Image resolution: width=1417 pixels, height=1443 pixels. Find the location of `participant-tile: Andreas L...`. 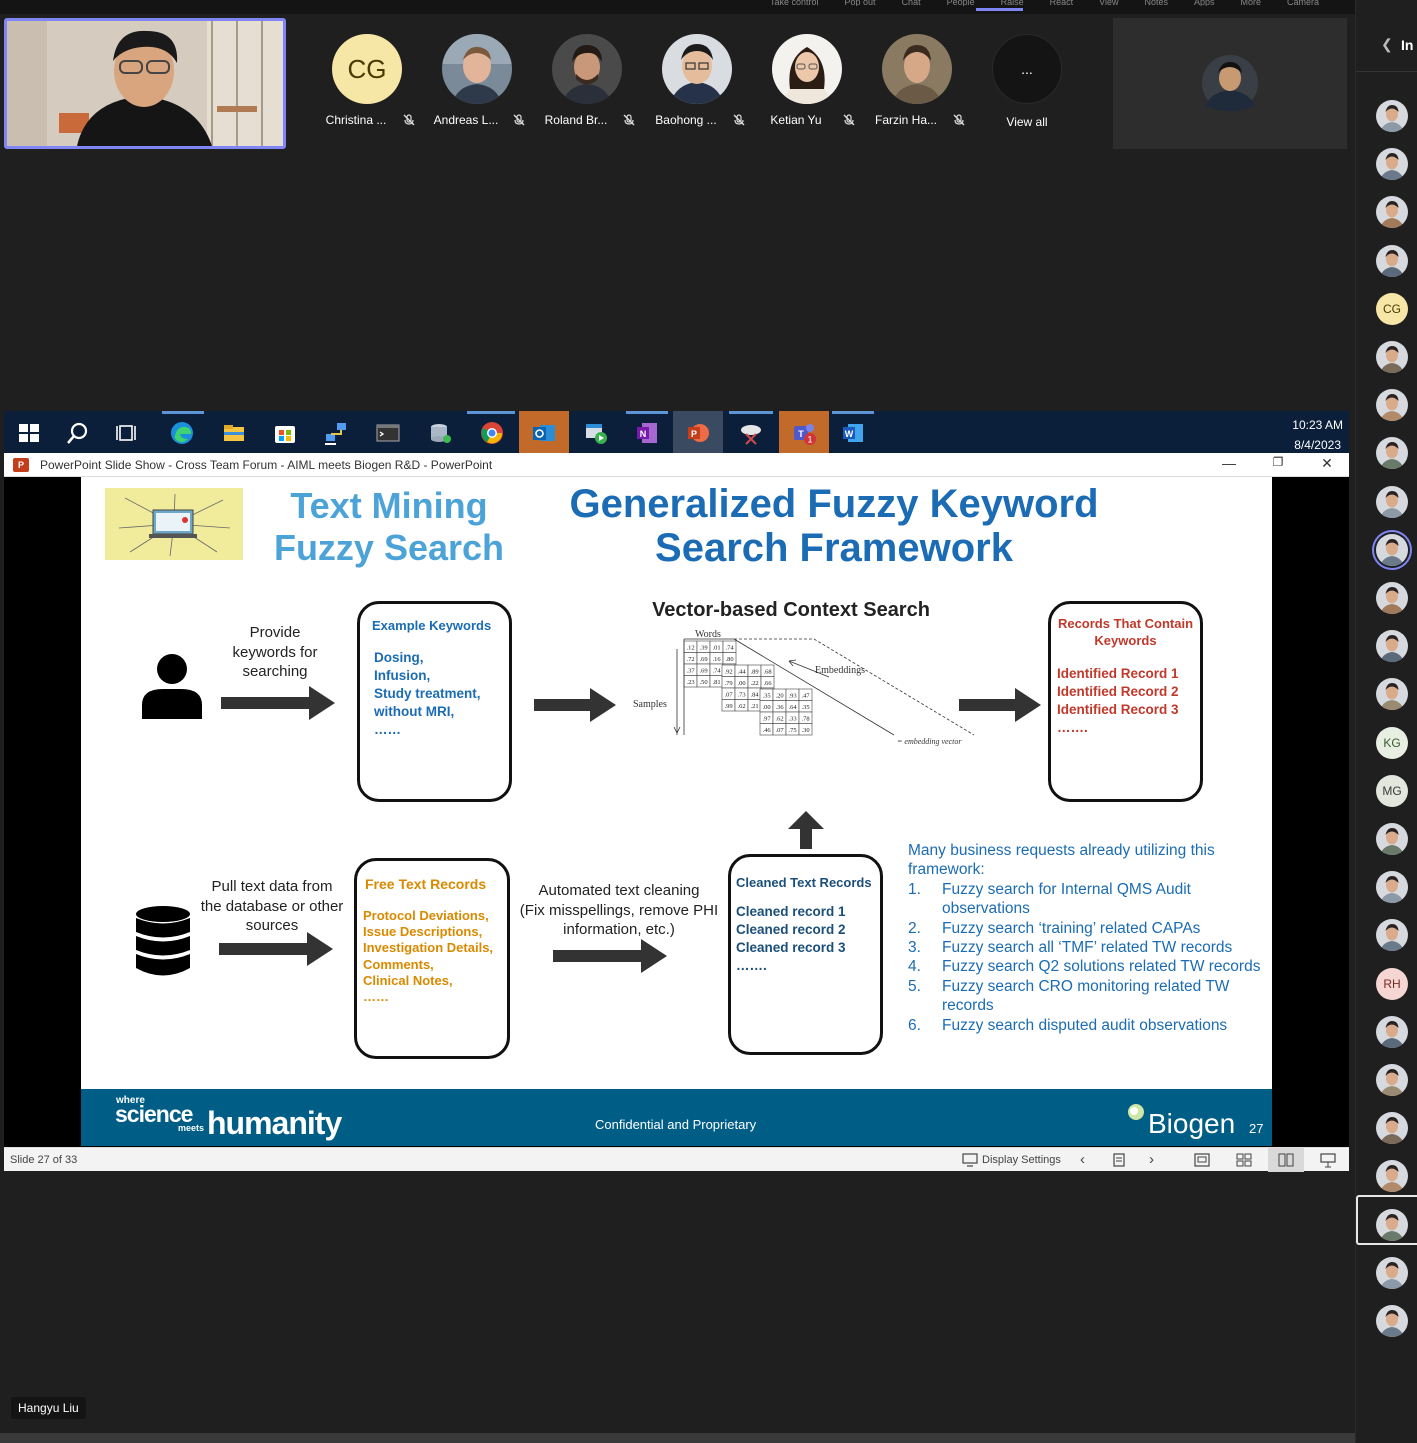

participant-tile: Andreas L... is located at coordinates (477, 84).